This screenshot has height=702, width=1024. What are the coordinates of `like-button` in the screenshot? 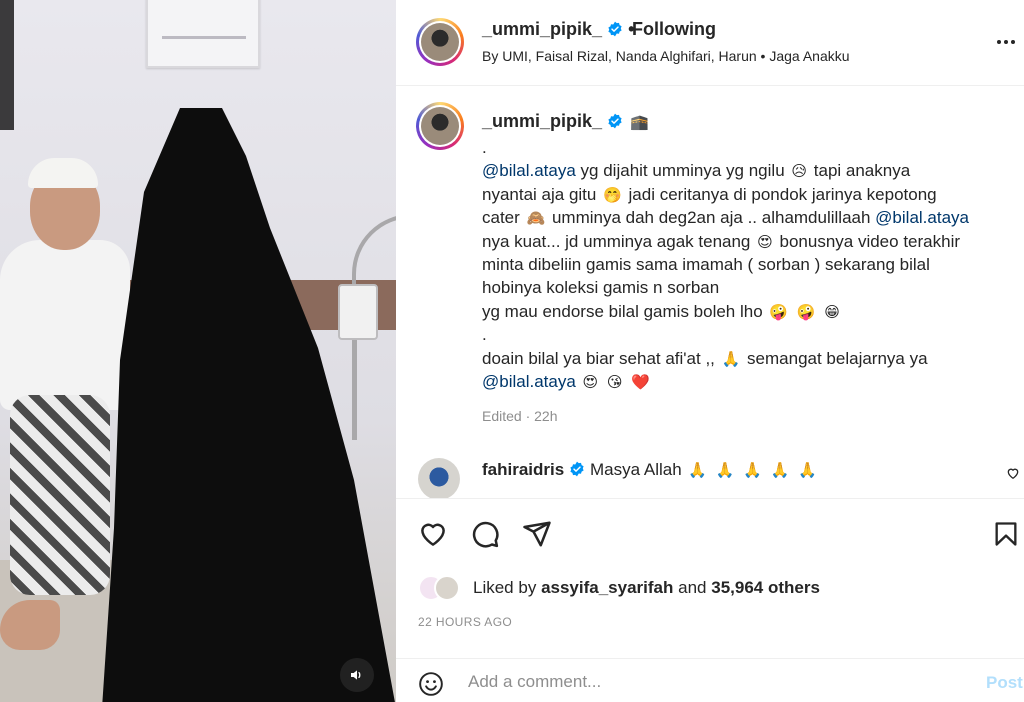 It's located at (433, 536).